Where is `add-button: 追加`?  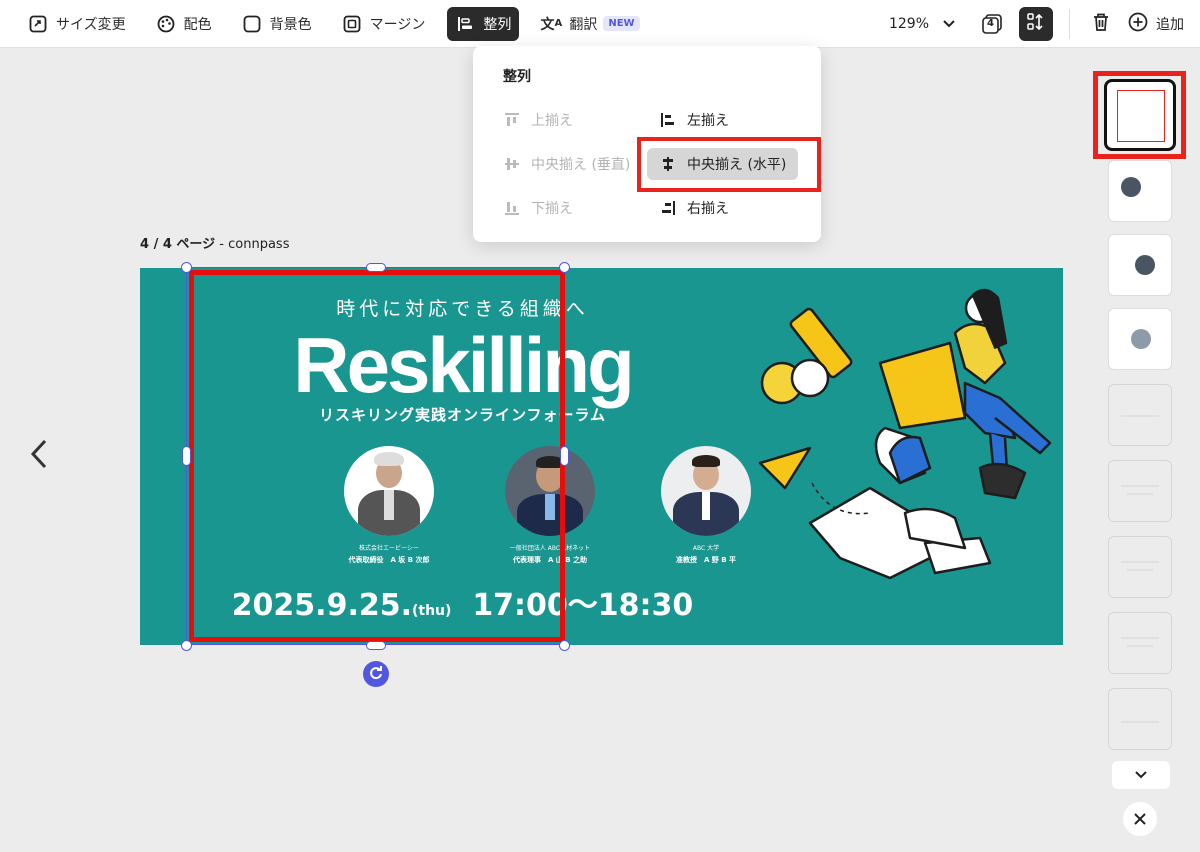 add-button: 追加 is located at coordinates (1156, 24).